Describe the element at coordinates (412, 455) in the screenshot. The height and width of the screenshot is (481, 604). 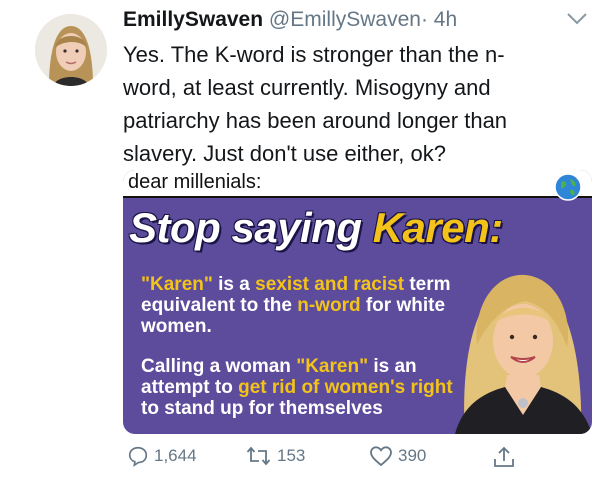
I see `like-count: 390` at that location.